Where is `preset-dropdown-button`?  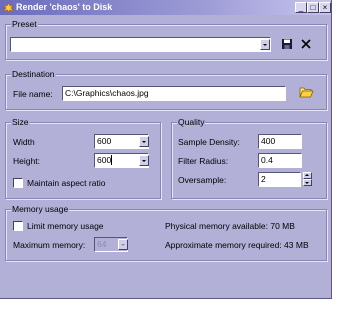
preset-dropdown-button is located at coordinates (265, 44).